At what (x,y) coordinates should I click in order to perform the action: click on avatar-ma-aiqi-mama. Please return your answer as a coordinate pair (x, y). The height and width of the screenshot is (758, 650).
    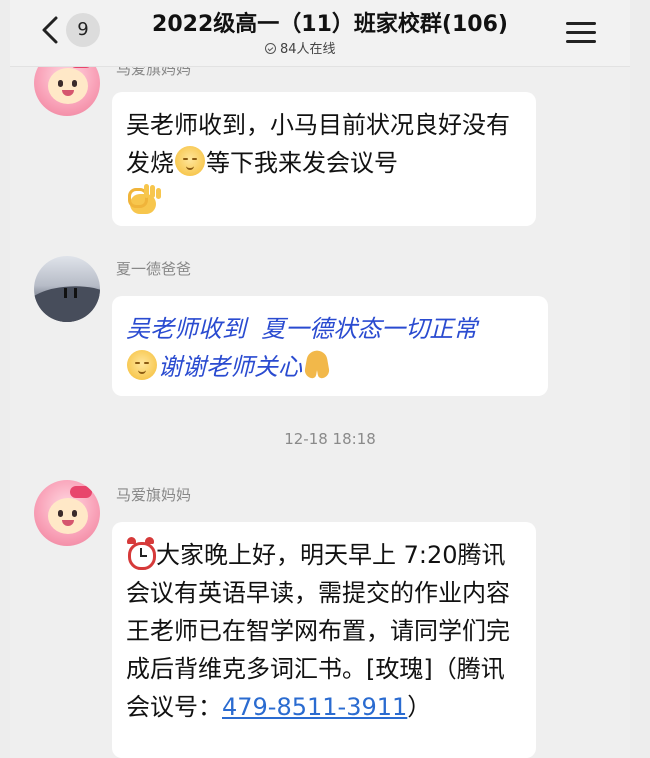
    Looking at the image, I should click on (67, 513).